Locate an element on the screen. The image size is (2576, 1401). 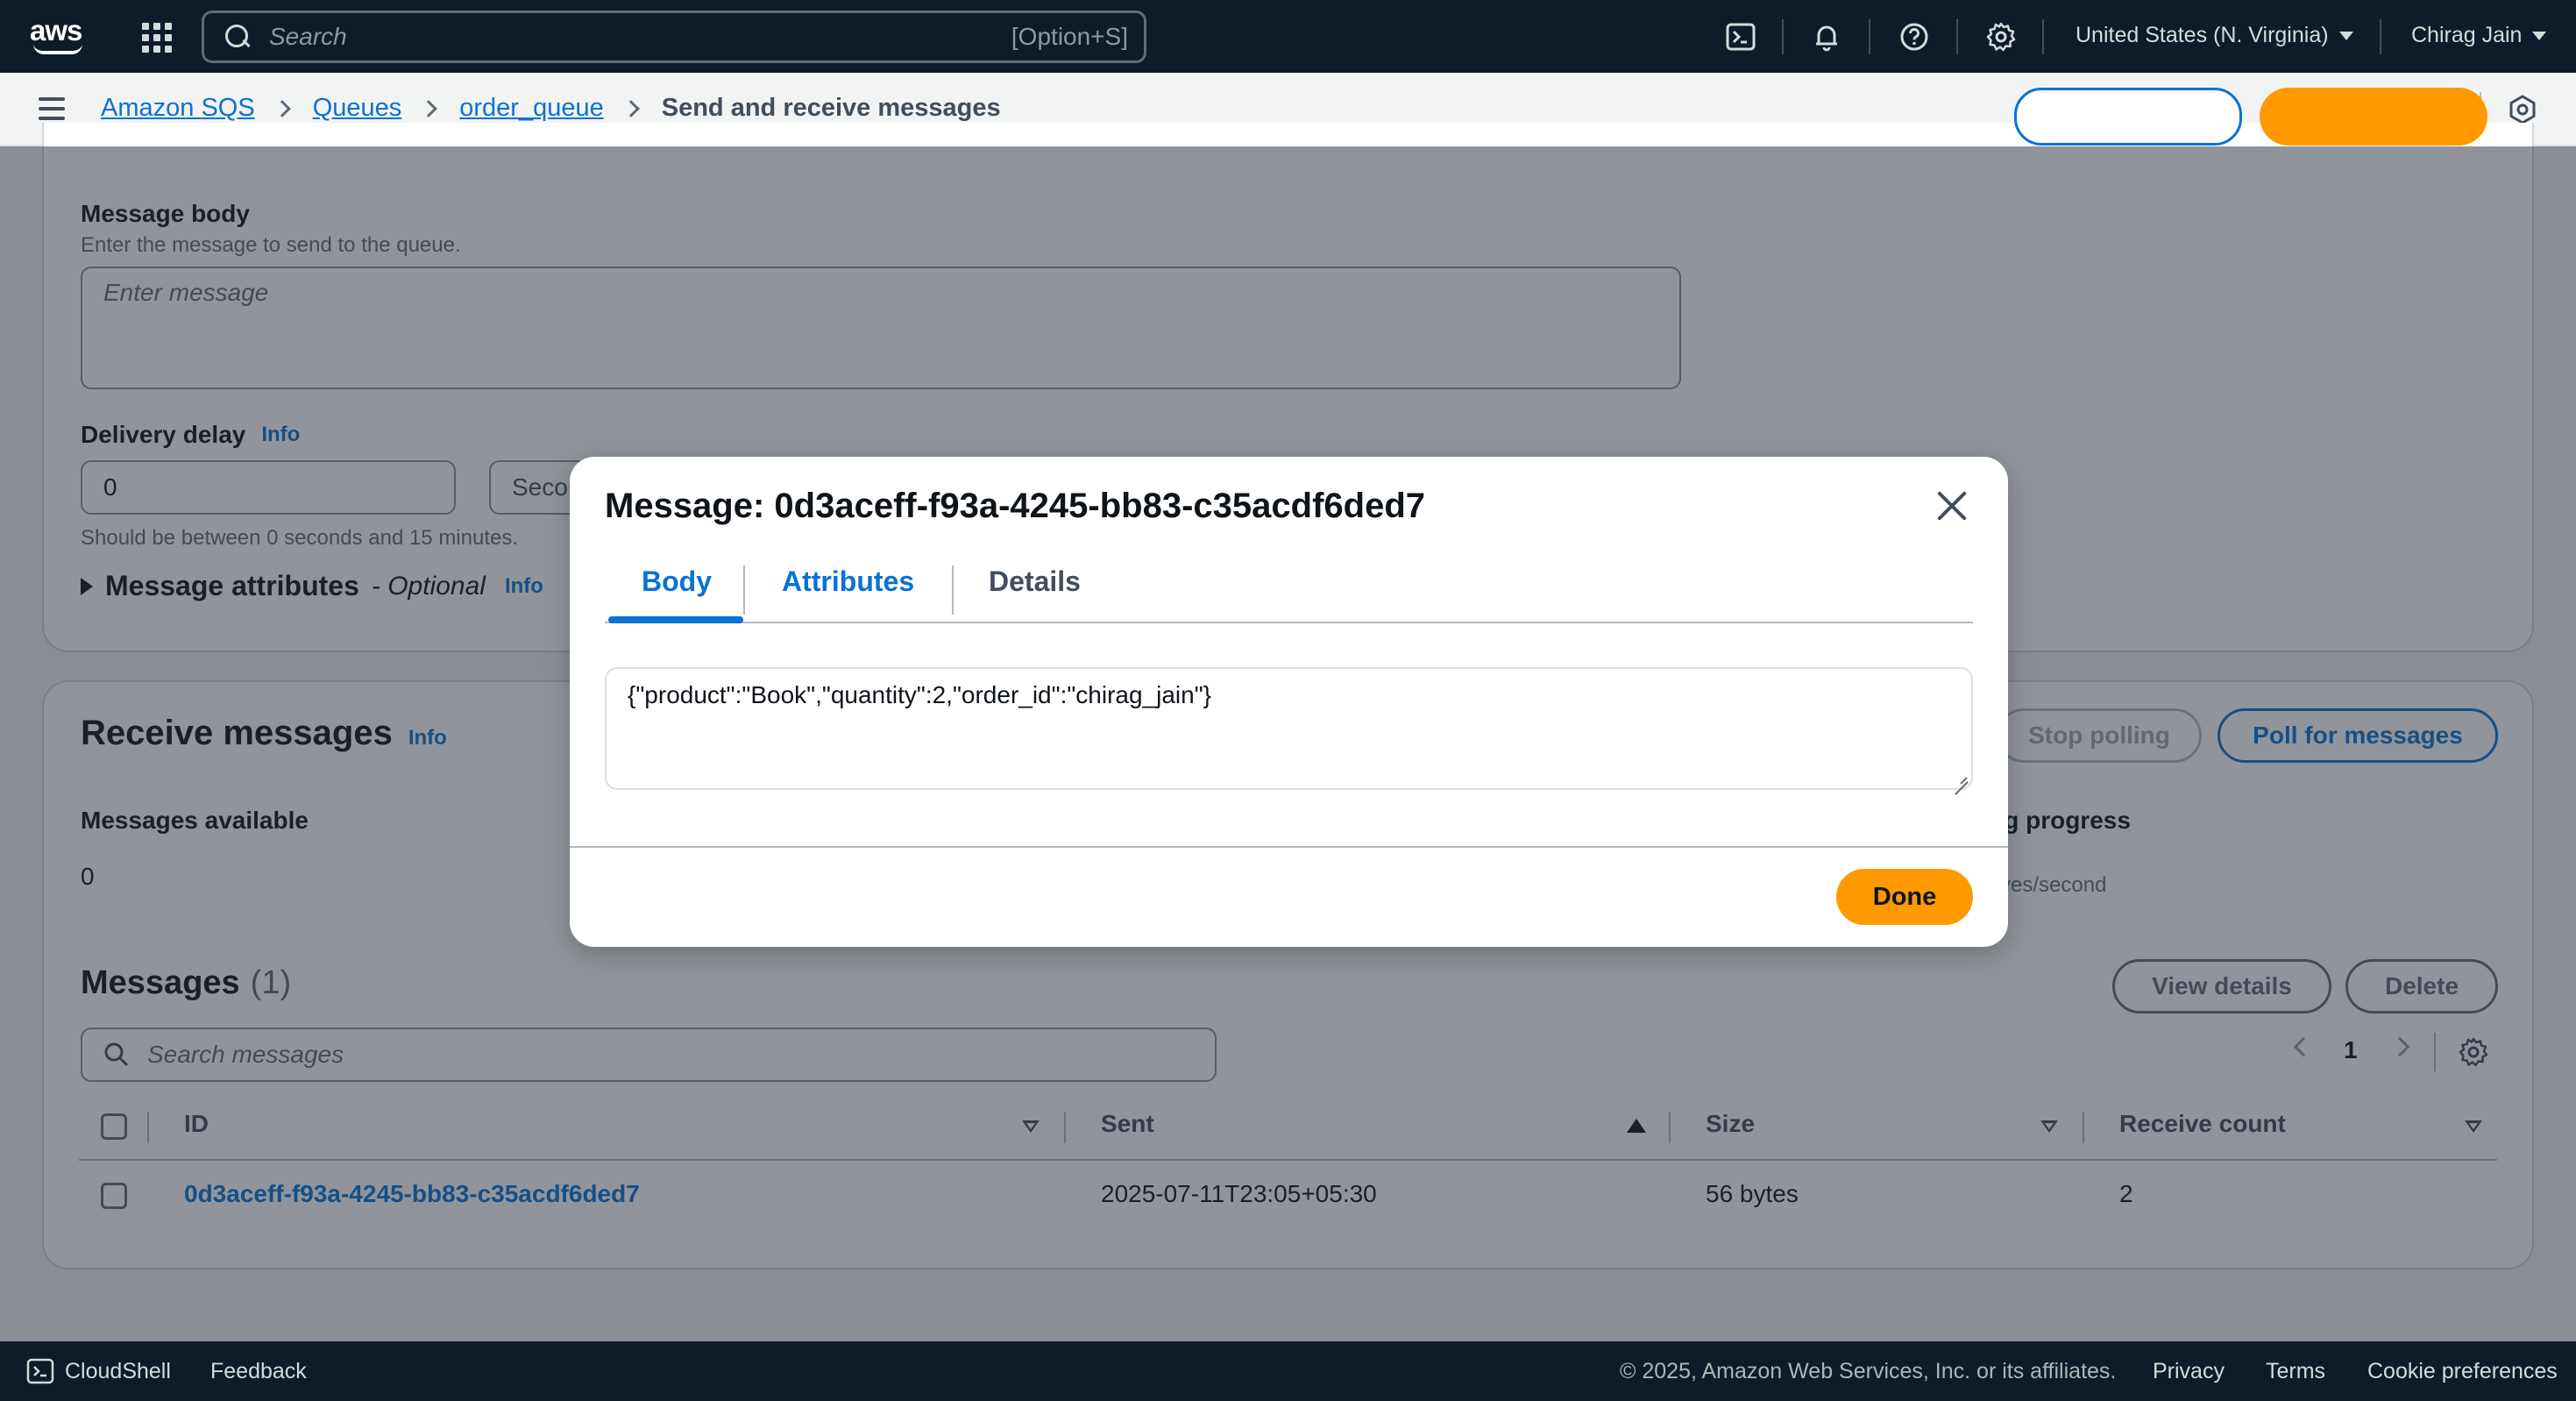
active-tab-indicator is located at coordinates (675, 619).